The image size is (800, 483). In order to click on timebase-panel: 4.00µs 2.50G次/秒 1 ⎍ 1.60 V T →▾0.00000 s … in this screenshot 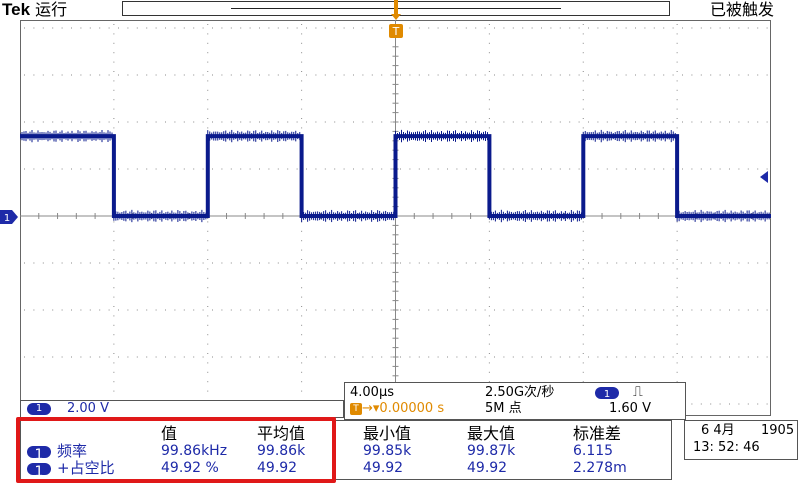, I will do `click(515, 401)`.